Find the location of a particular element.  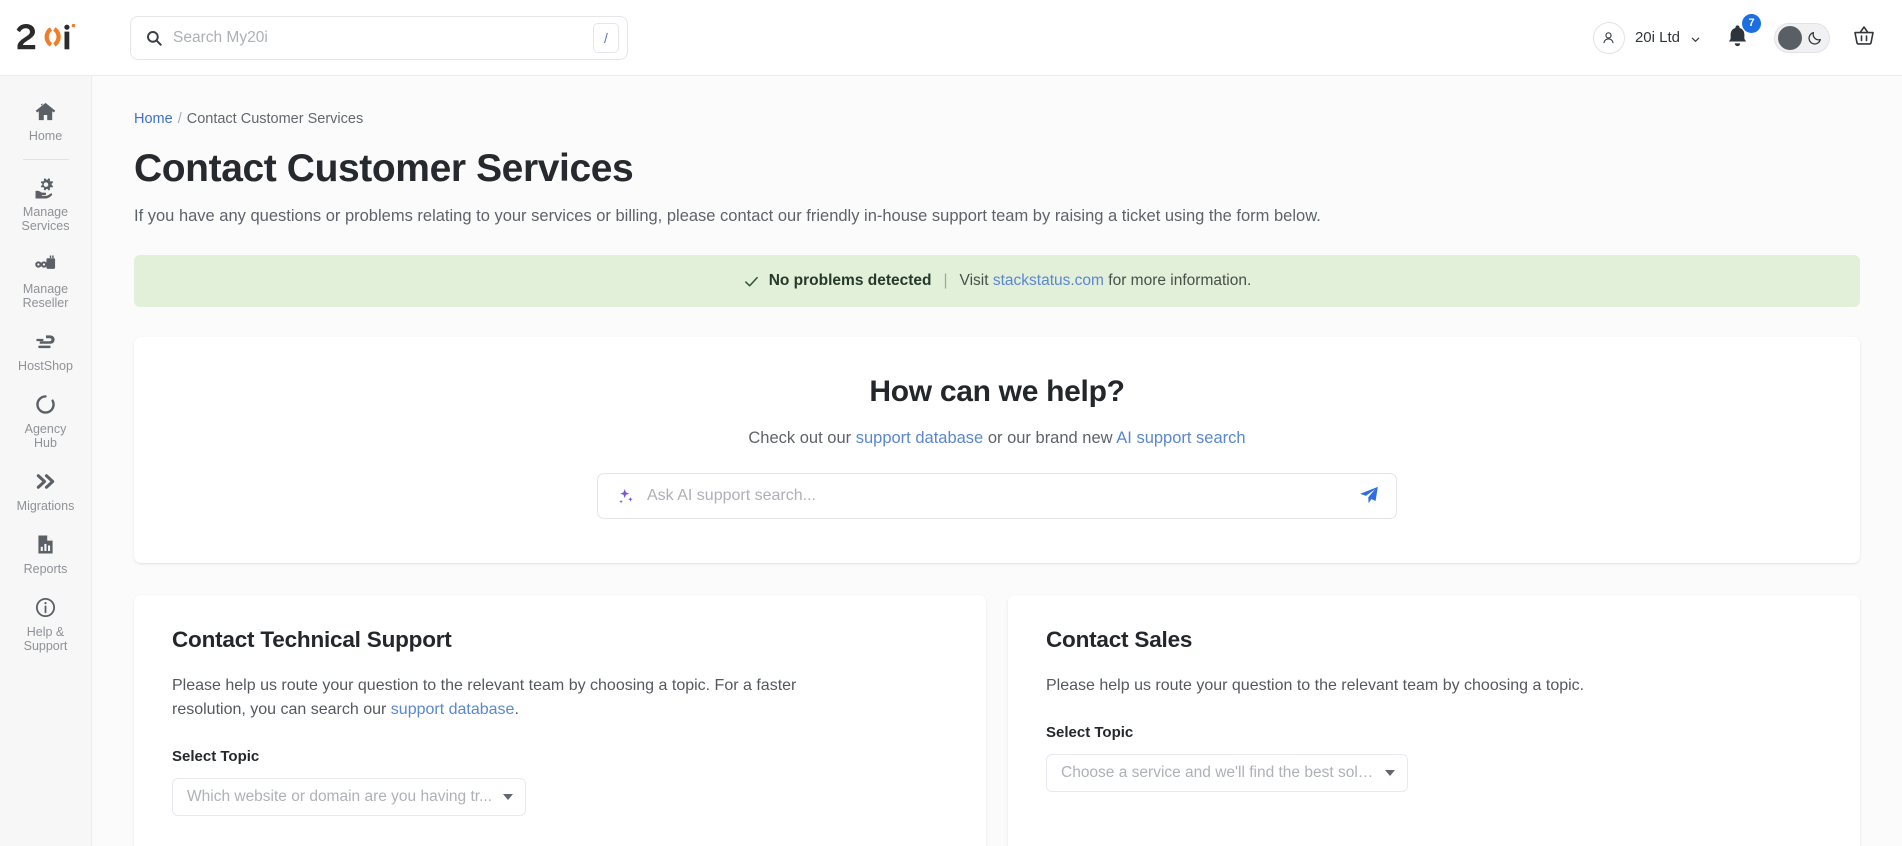

tech-support-database-link: support database is located at coordinates (453, 709).